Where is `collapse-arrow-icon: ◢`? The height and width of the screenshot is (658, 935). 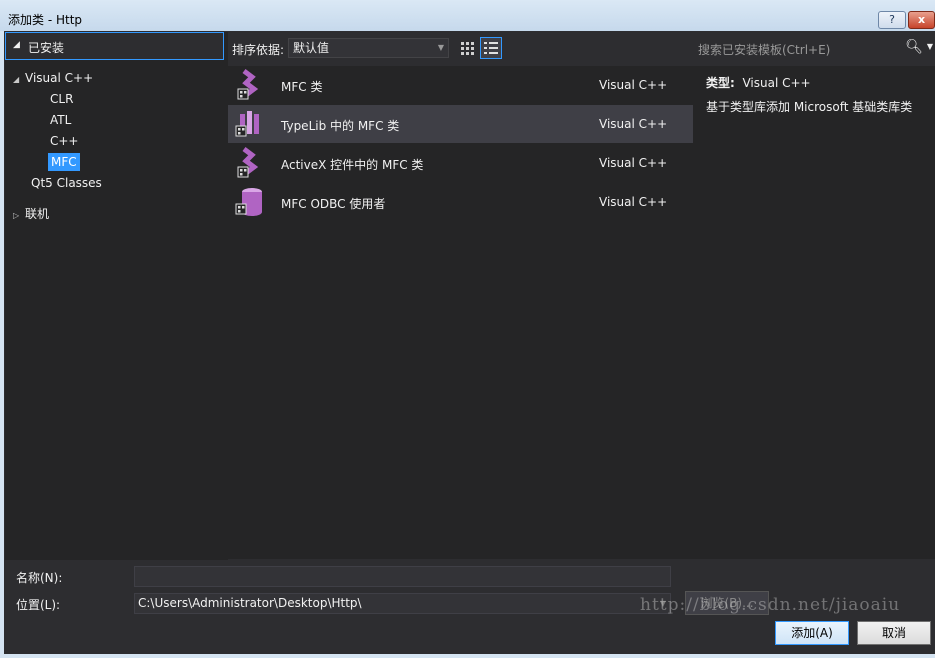 collapse-arrow-icon: ◢ is located at coordinates (16, 45).